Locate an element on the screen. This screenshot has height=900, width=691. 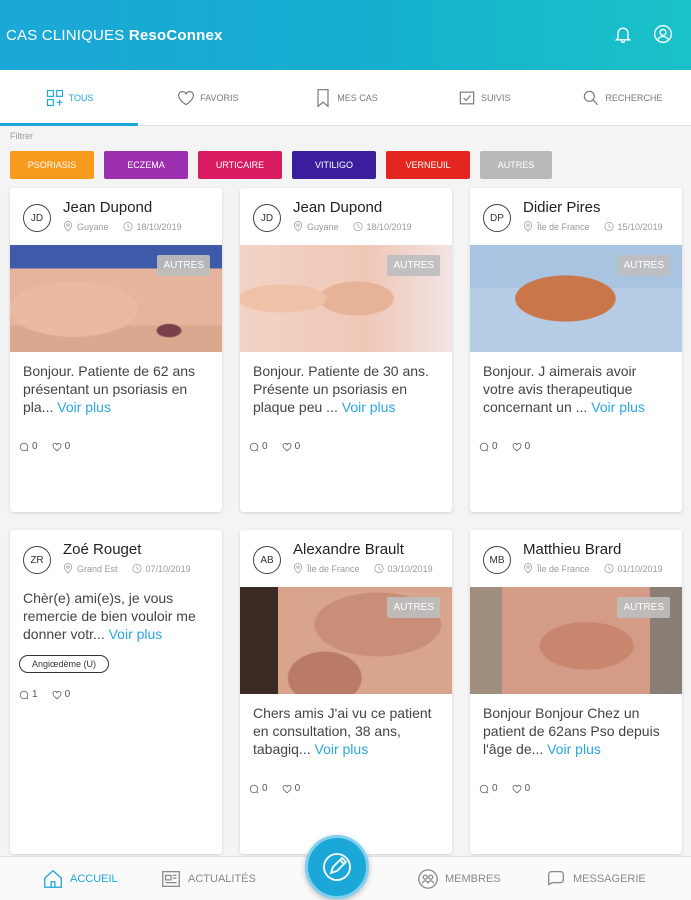
case-meta: Guyane 18/10/2019 is located at coordinates (122, 226).